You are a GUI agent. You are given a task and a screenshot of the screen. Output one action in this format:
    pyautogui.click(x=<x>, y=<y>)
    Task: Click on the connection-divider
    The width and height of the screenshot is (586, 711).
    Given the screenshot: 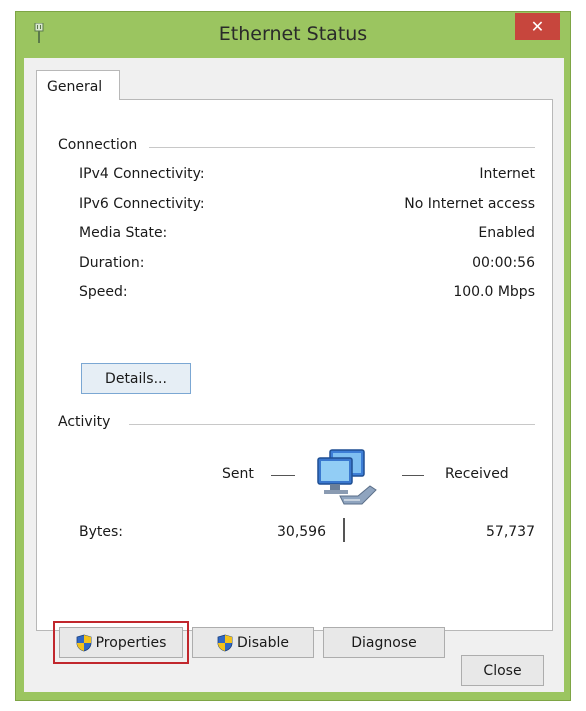 What is the action you would take?
    pyautogui.click(x=342, y=147)
    